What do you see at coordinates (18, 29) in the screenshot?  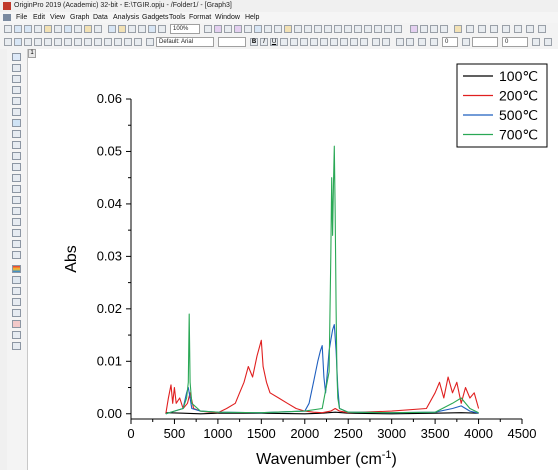 I see `new-workbook-icon` at bounding box center [18, 29].